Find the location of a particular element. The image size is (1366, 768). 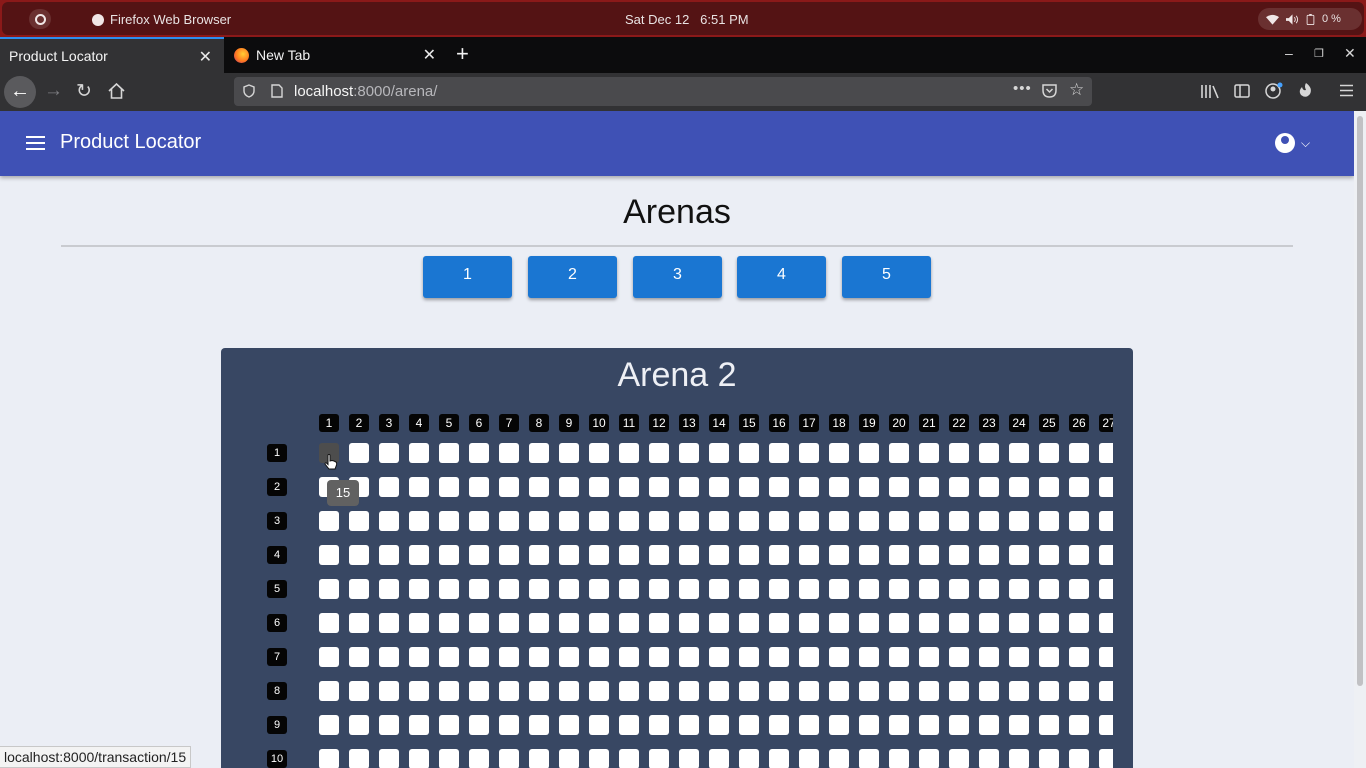

arena-button-3: 3 is located at coordinates (677, 277).